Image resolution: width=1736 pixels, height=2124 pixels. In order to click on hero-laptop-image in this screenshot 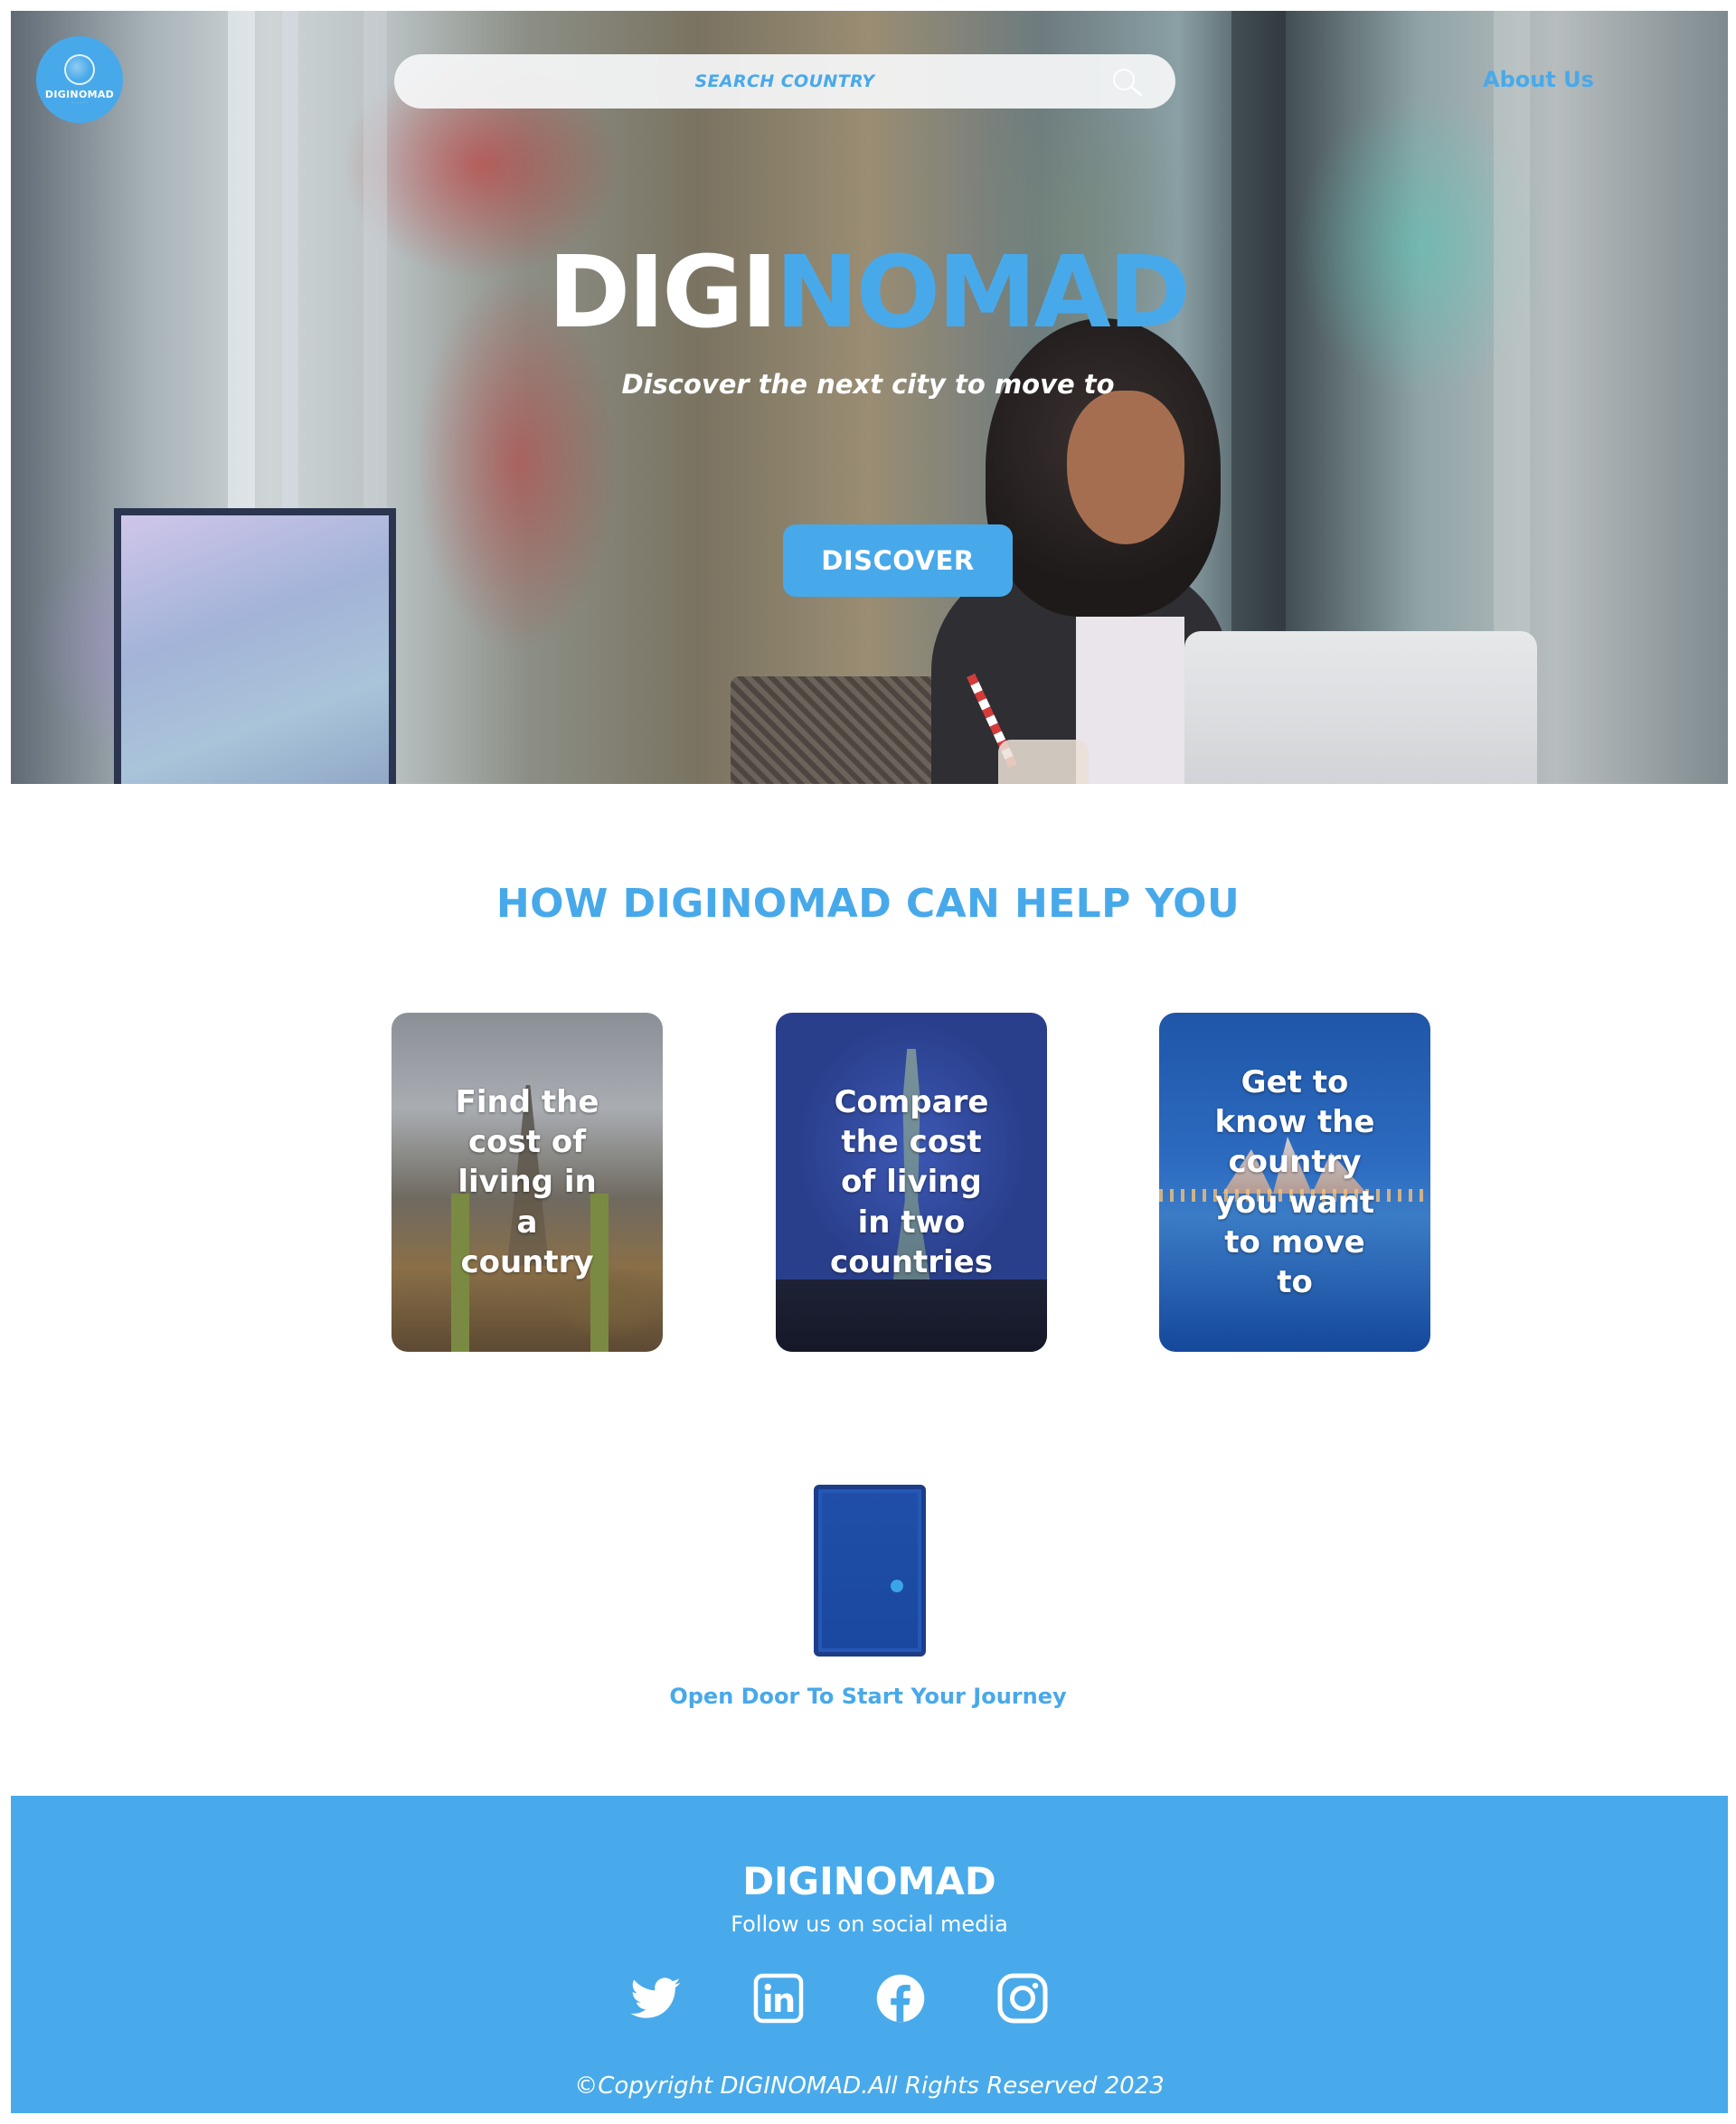, I will do `click(1361, 707)`.